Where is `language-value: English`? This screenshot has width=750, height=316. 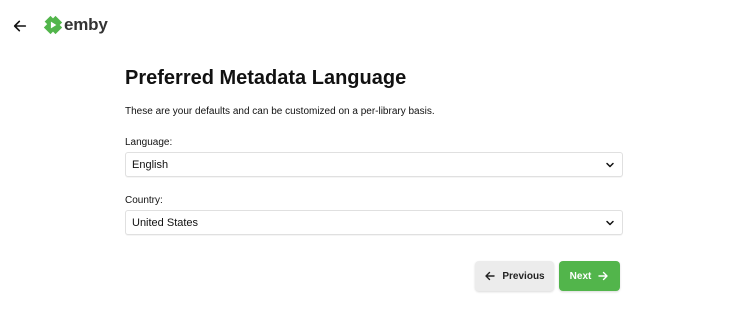
language-value: English is located at coordinates (150, 164).